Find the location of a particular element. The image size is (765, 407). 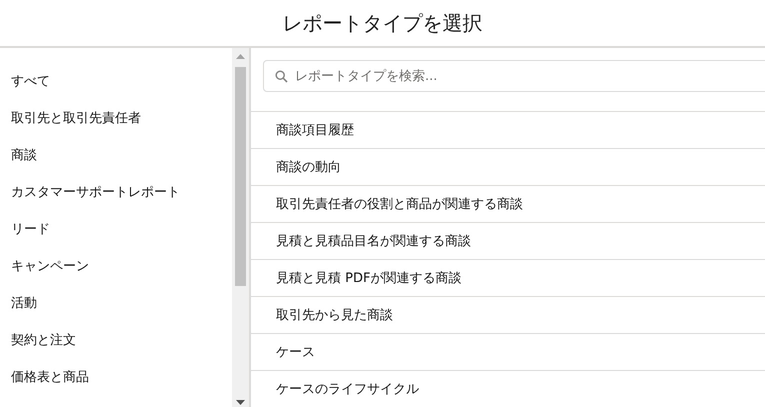

scrollbar is located at coordinates (240, 227).